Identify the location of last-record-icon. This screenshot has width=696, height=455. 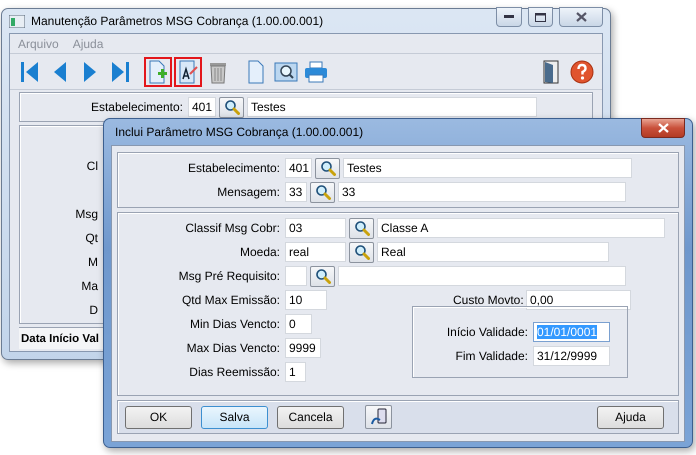
(120, 72).